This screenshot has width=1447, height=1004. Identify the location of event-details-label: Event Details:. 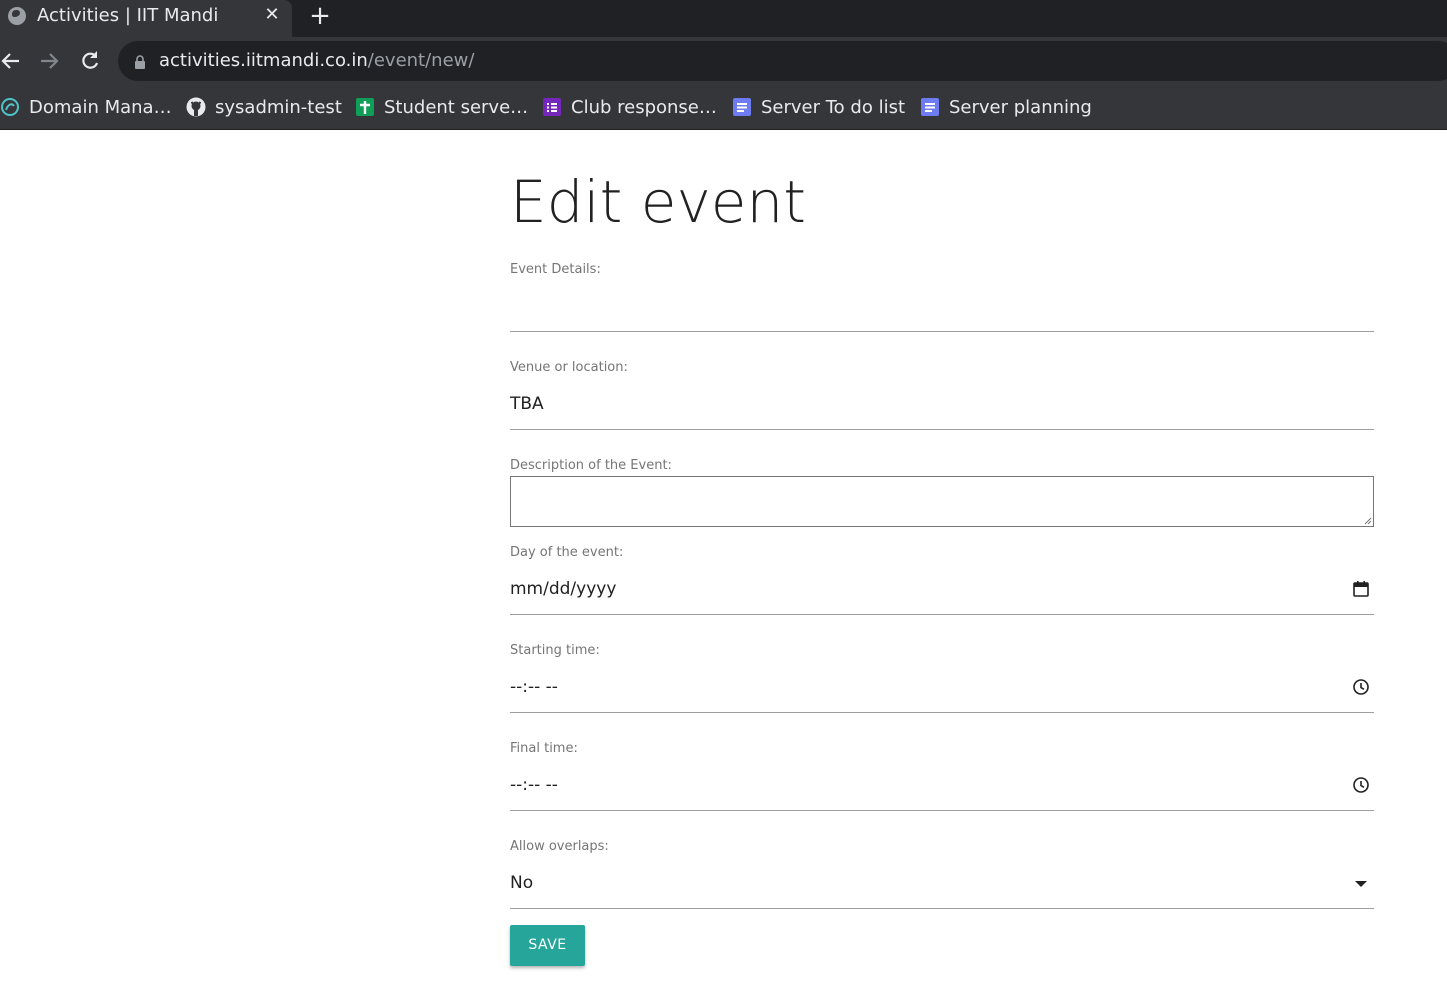
(555, 269).